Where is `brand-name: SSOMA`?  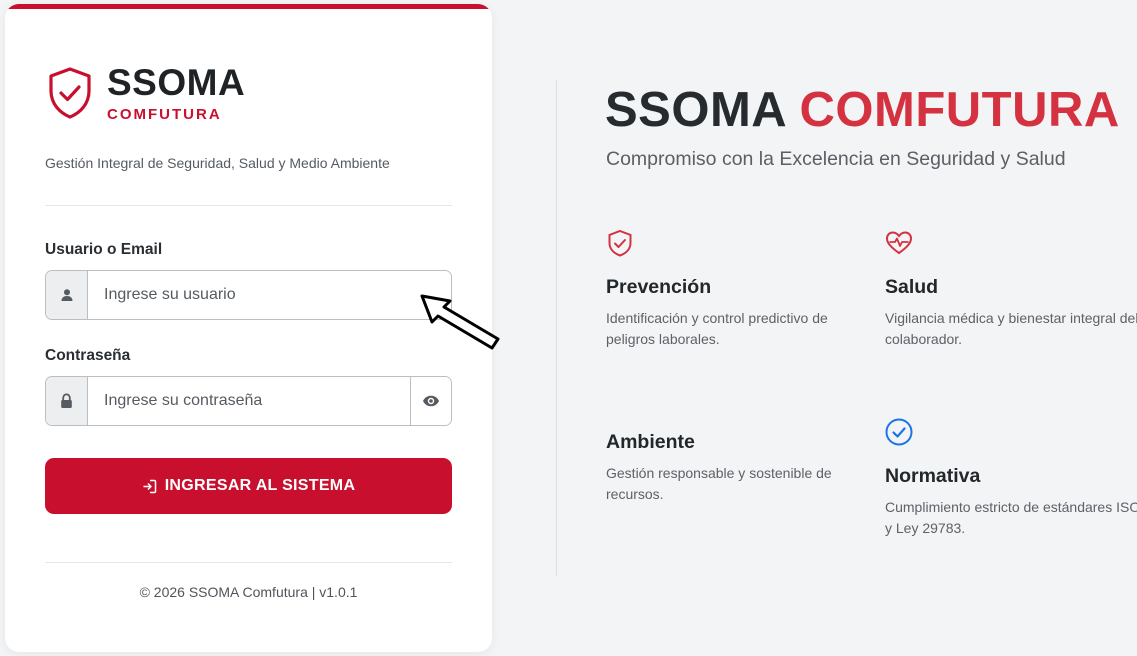 brand-name: SSOMA is located at coordinates (176, 82).